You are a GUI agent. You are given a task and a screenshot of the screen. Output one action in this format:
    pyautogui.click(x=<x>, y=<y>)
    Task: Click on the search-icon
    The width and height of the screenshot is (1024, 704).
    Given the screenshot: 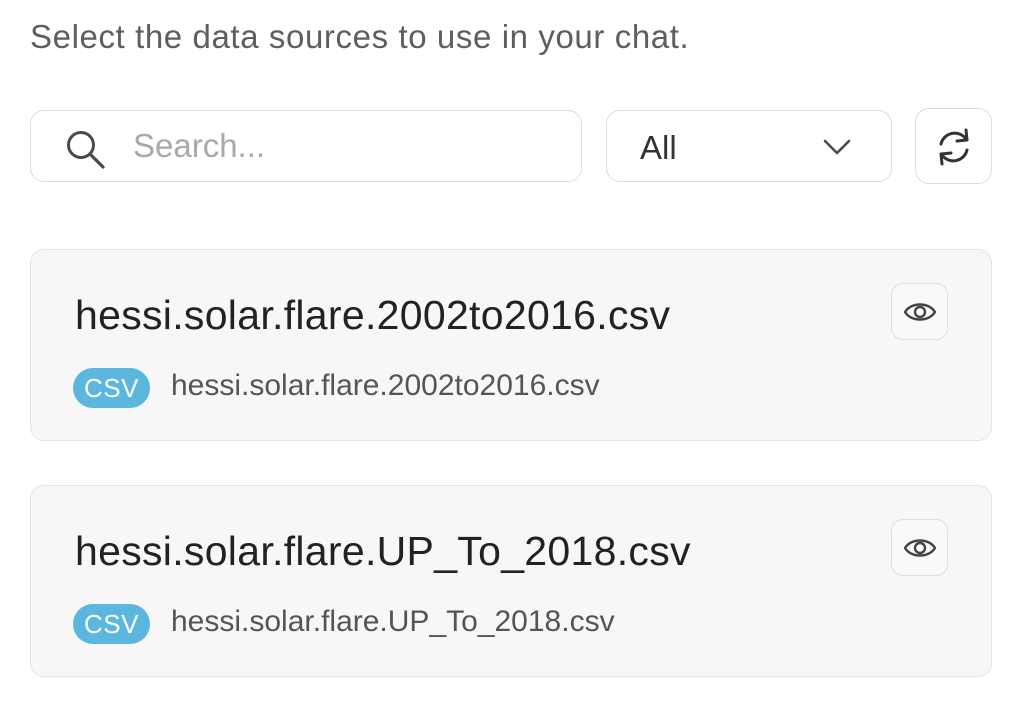 What is the action you would take?
    pyautogui.click(x=86, y=150)
    